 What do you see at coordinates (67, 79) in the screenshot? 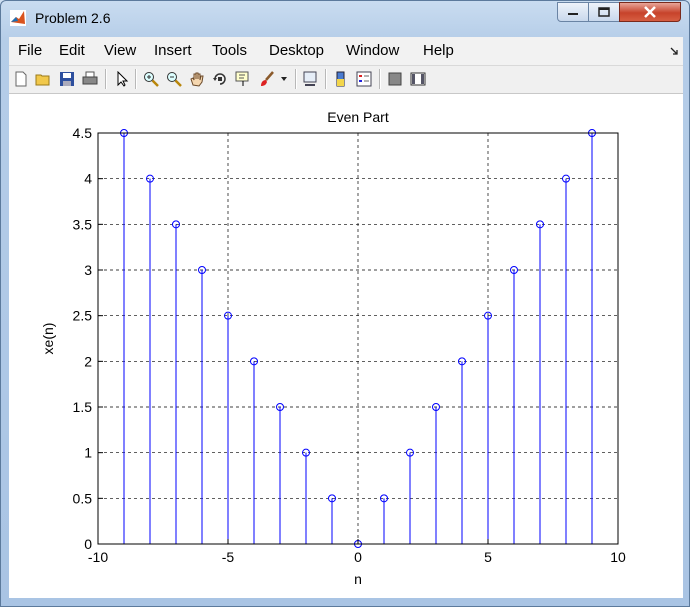
I see `save-icon` at bounding box center [67, 79].